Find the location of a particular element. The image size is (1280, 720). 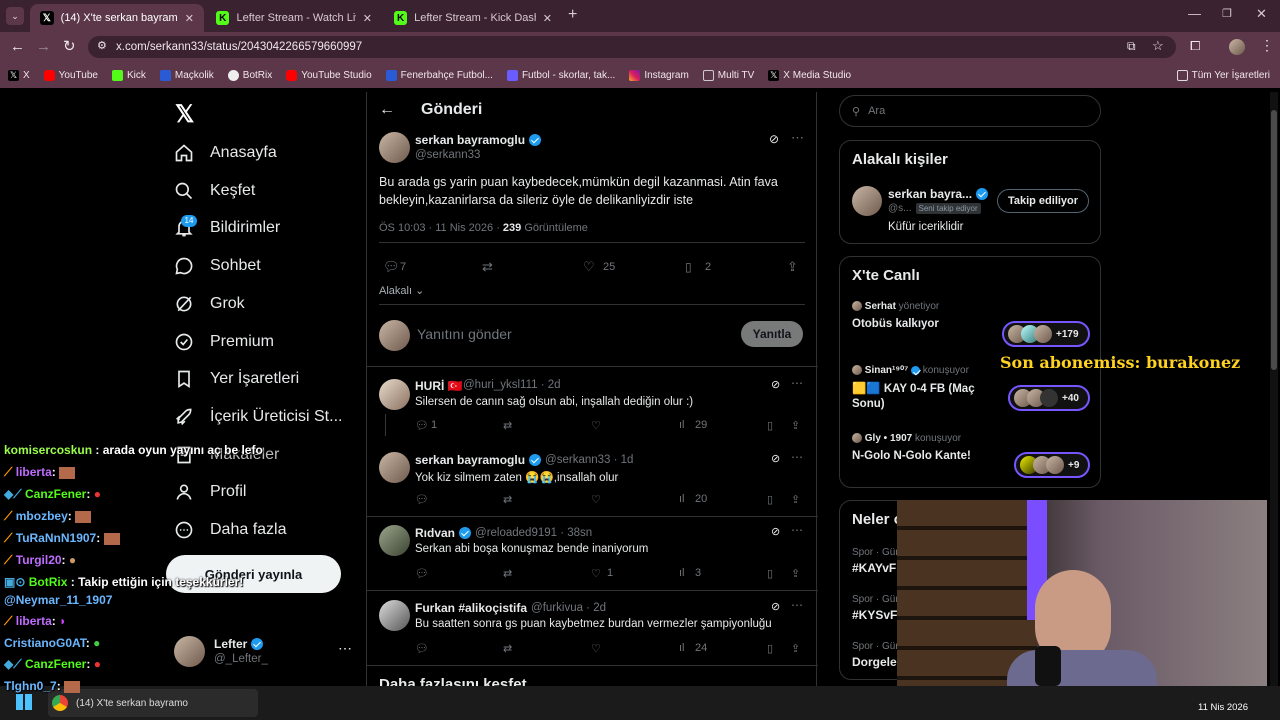

post-author-name: serkan bayramoglu is located at coordinates (470, 140).